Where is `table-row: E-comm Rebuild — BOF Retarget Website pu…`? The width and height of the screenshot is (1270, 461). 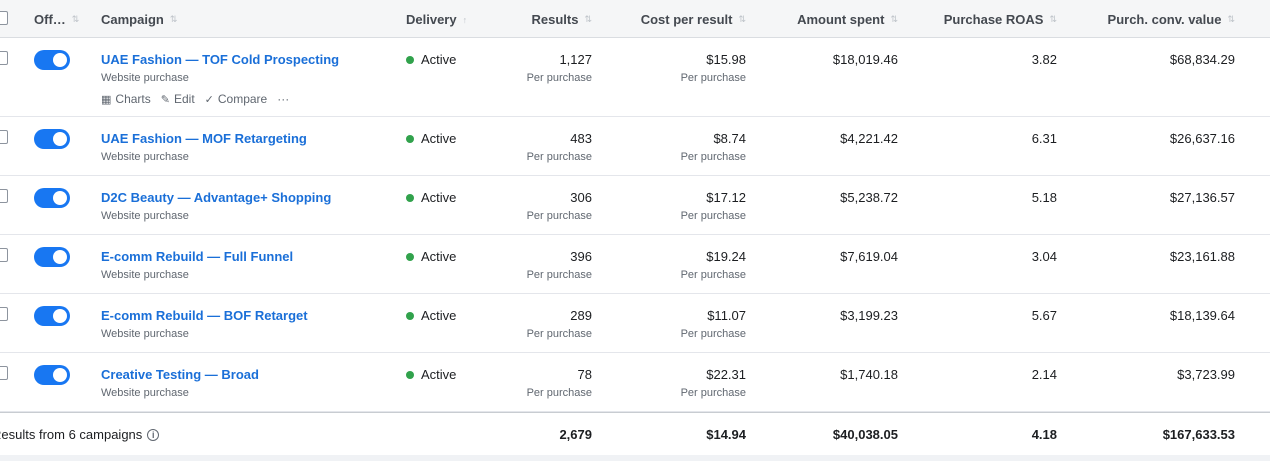
table-row: E-comm Rebuild — BOF Retarget Website pu… is located at coordinates (635, 323).